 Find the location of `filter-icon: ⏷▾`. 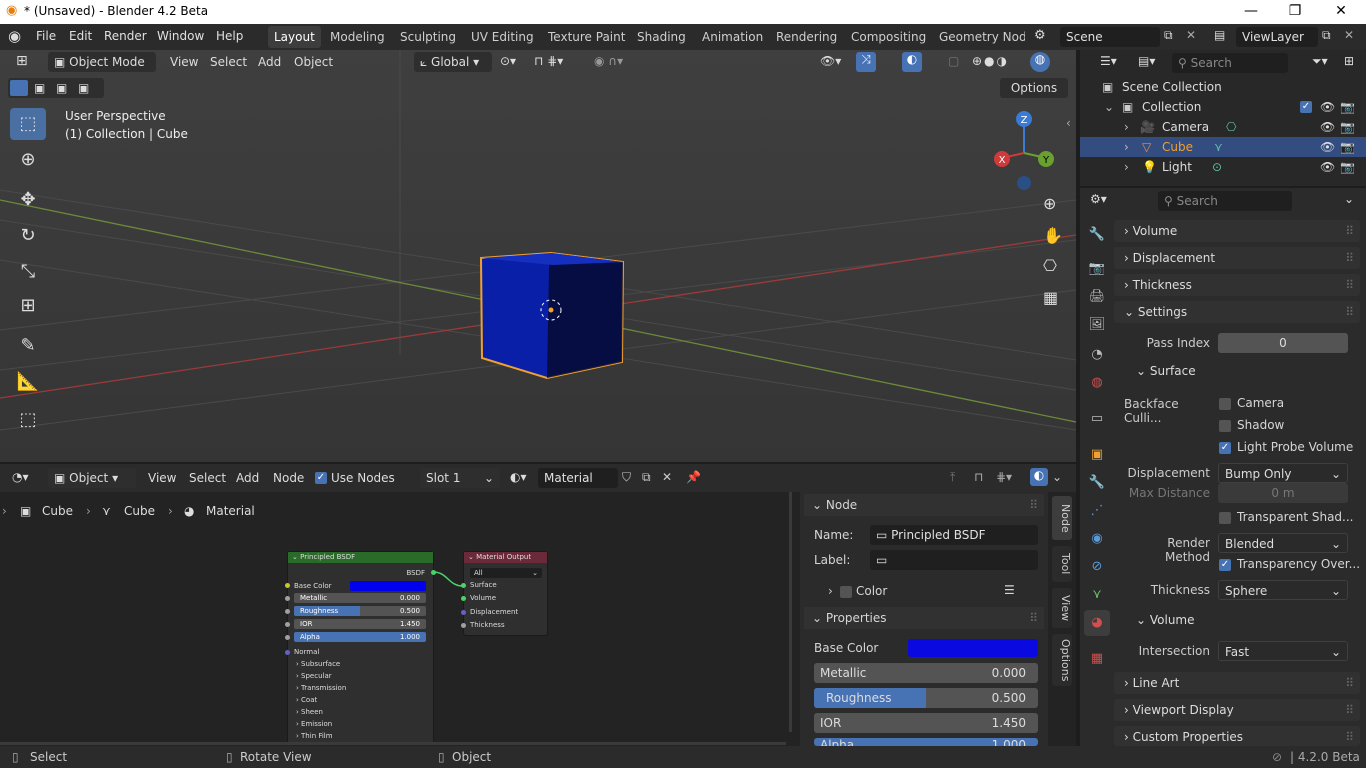

filter-icon: ⏷▾ is located at coordinates (1320, 61).